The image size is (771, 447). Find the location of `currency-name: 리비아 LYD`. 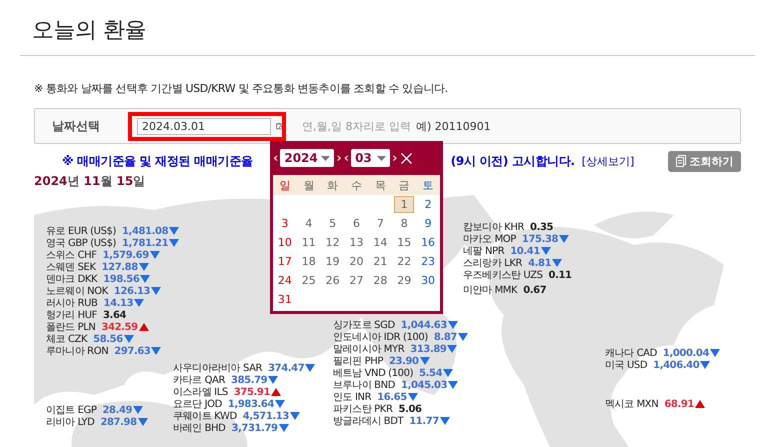

currency-name: 리비아 LYD is located at coordinates (70, 422).